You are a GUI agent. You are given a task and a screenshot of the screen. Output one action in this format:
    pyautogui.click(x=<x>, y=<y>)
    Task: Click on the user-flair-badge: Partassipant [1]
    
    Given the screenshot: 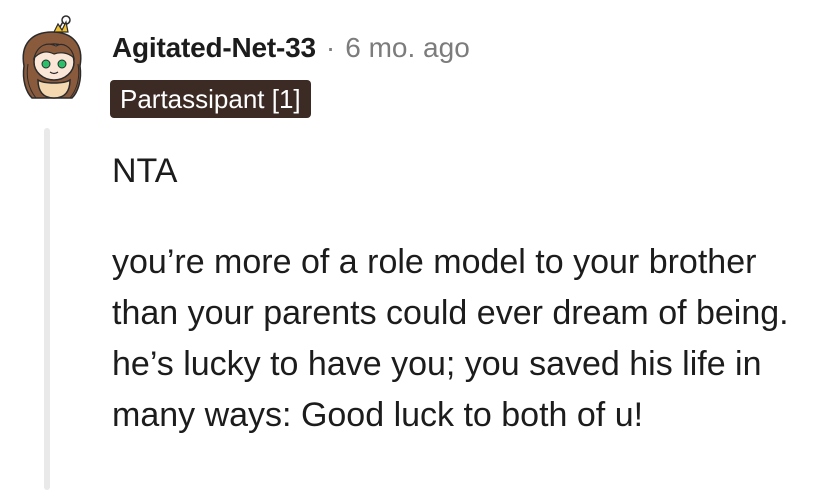 What is the action you would take?
    pyautogui.click(x=210, y=99)
    